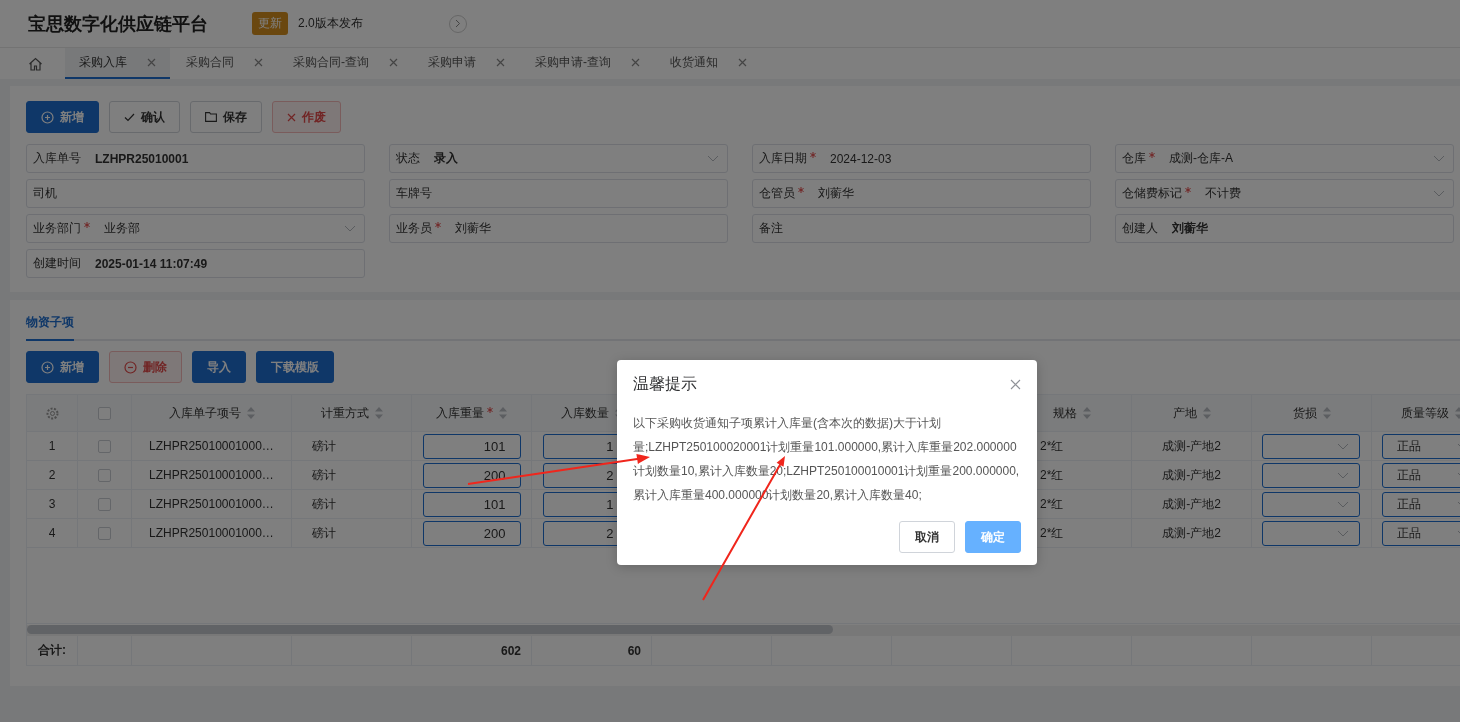 The height and width of the screenshot is (722, 1460). I want to click on release-notice: 2.0版本发布, so click(330, 23).